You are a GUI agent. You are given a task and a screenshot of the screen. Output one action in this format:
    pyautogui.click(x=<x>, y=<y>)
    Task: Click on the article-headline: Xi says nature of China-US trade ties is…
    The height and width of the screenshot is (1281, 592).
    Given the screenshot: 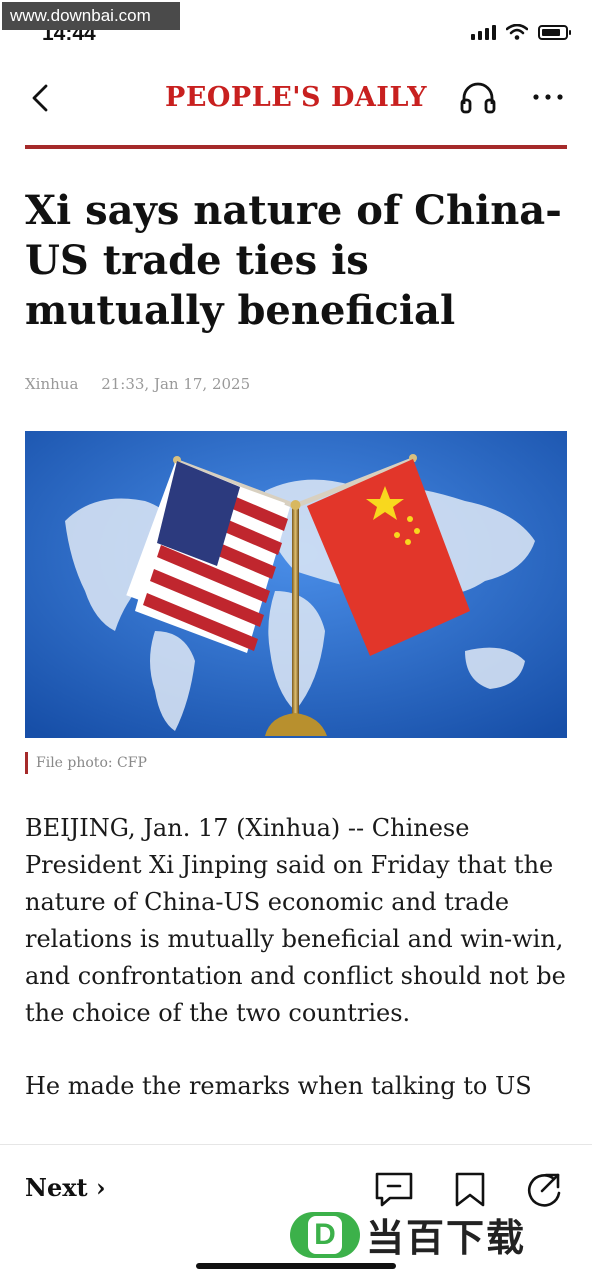 What is the action you would take?
    pyautogui.click(x=293, y=260)
    